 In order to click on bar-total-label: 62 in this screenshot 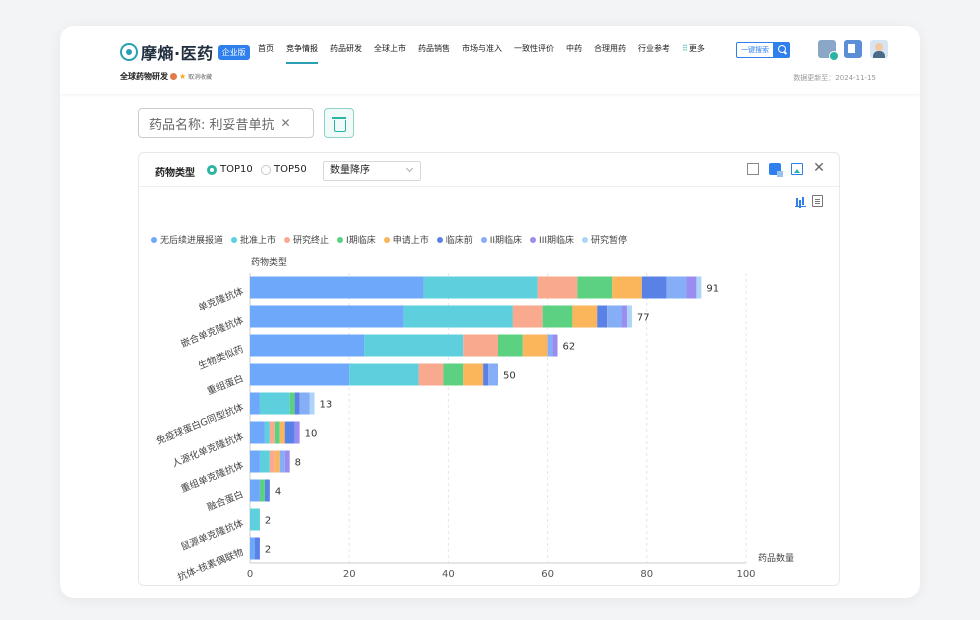, I will do `click(569, 347)`.